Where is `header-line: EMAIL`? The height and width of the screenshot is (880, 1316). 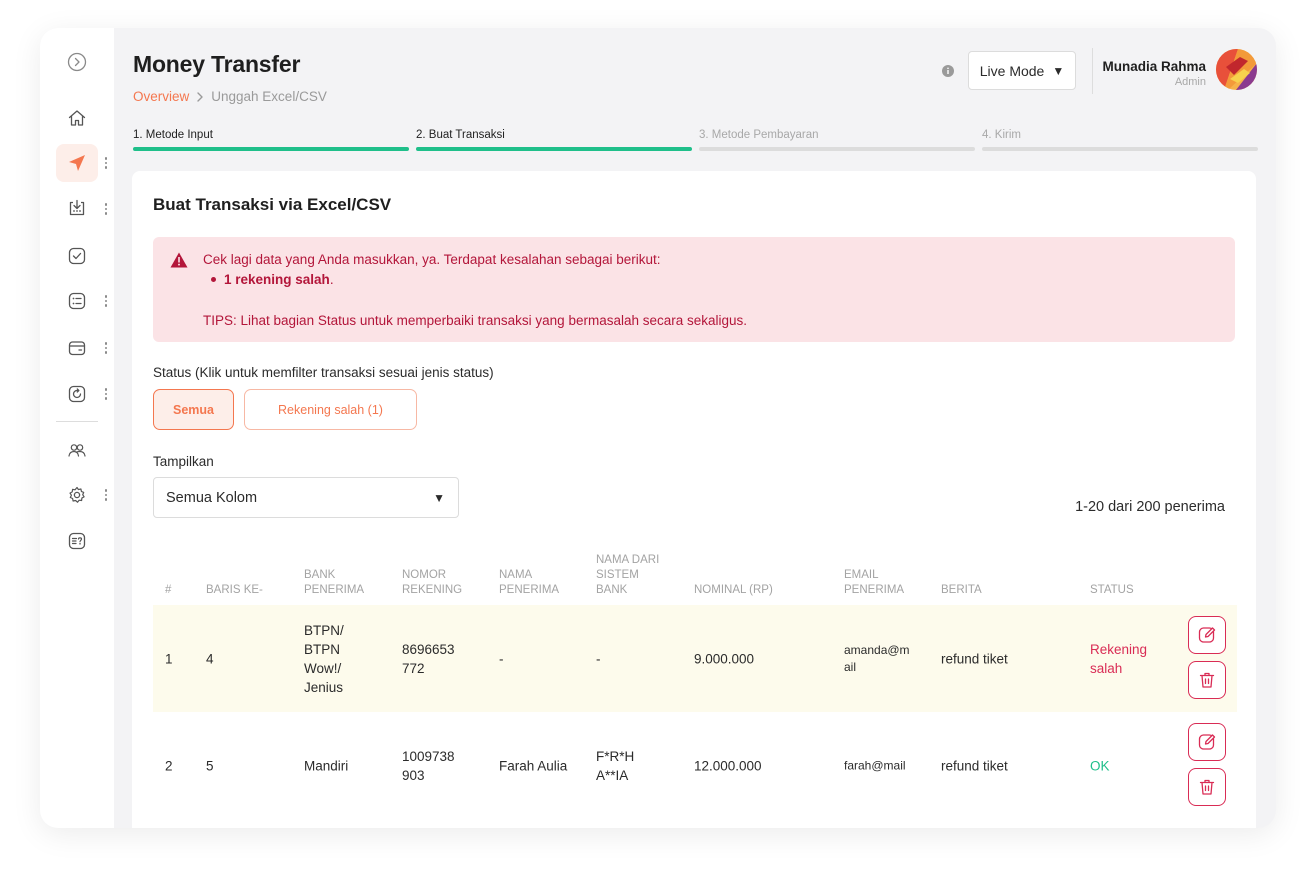
header-line: EMAIL is located at coordinates (861, 575).